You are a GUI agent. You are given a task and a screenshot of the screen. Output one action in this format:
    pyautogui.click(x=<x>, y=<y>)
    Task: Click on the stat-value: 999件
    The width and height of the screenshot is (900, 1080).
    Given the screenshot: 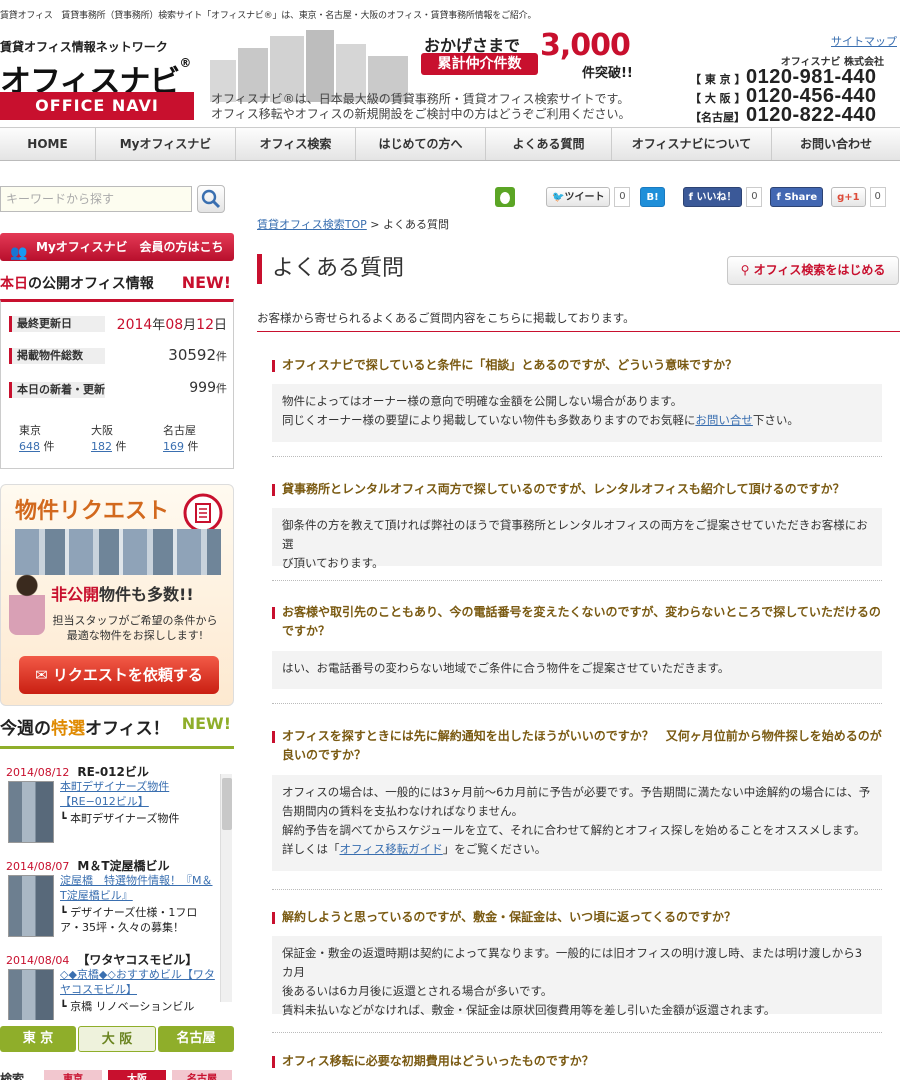 What is the action you would take?
    pyautogui.click(x=208, y=388)
    